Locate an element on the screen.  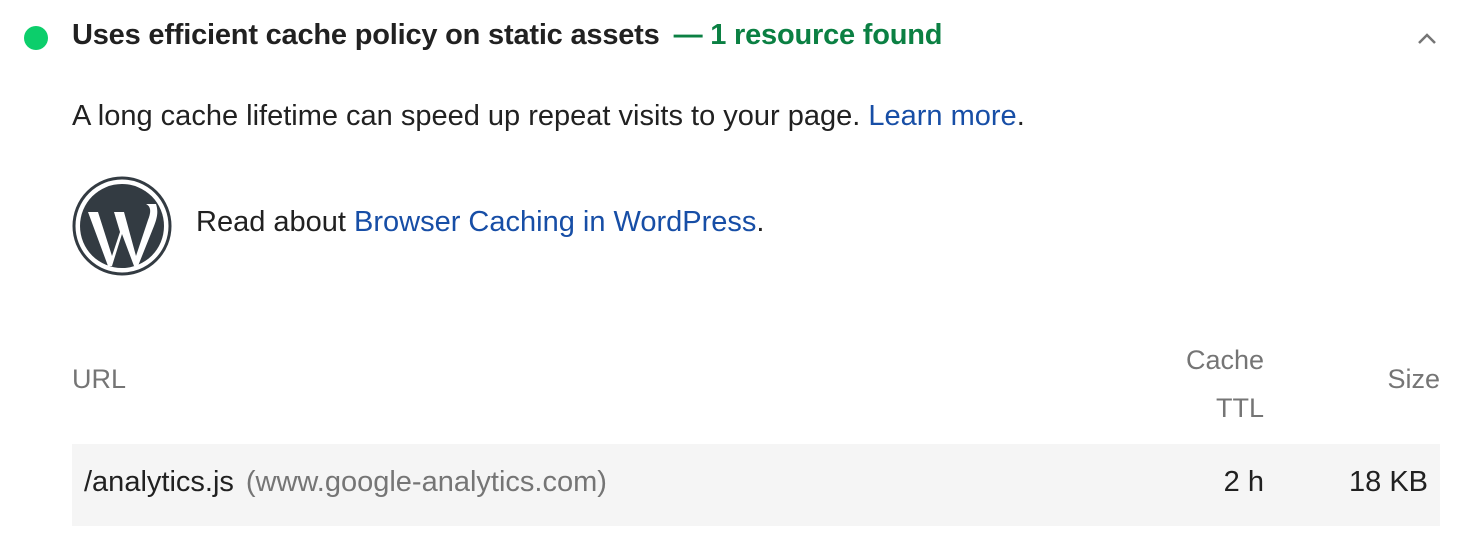
wordpress-logo-icon is located at coordinates (122, 226).